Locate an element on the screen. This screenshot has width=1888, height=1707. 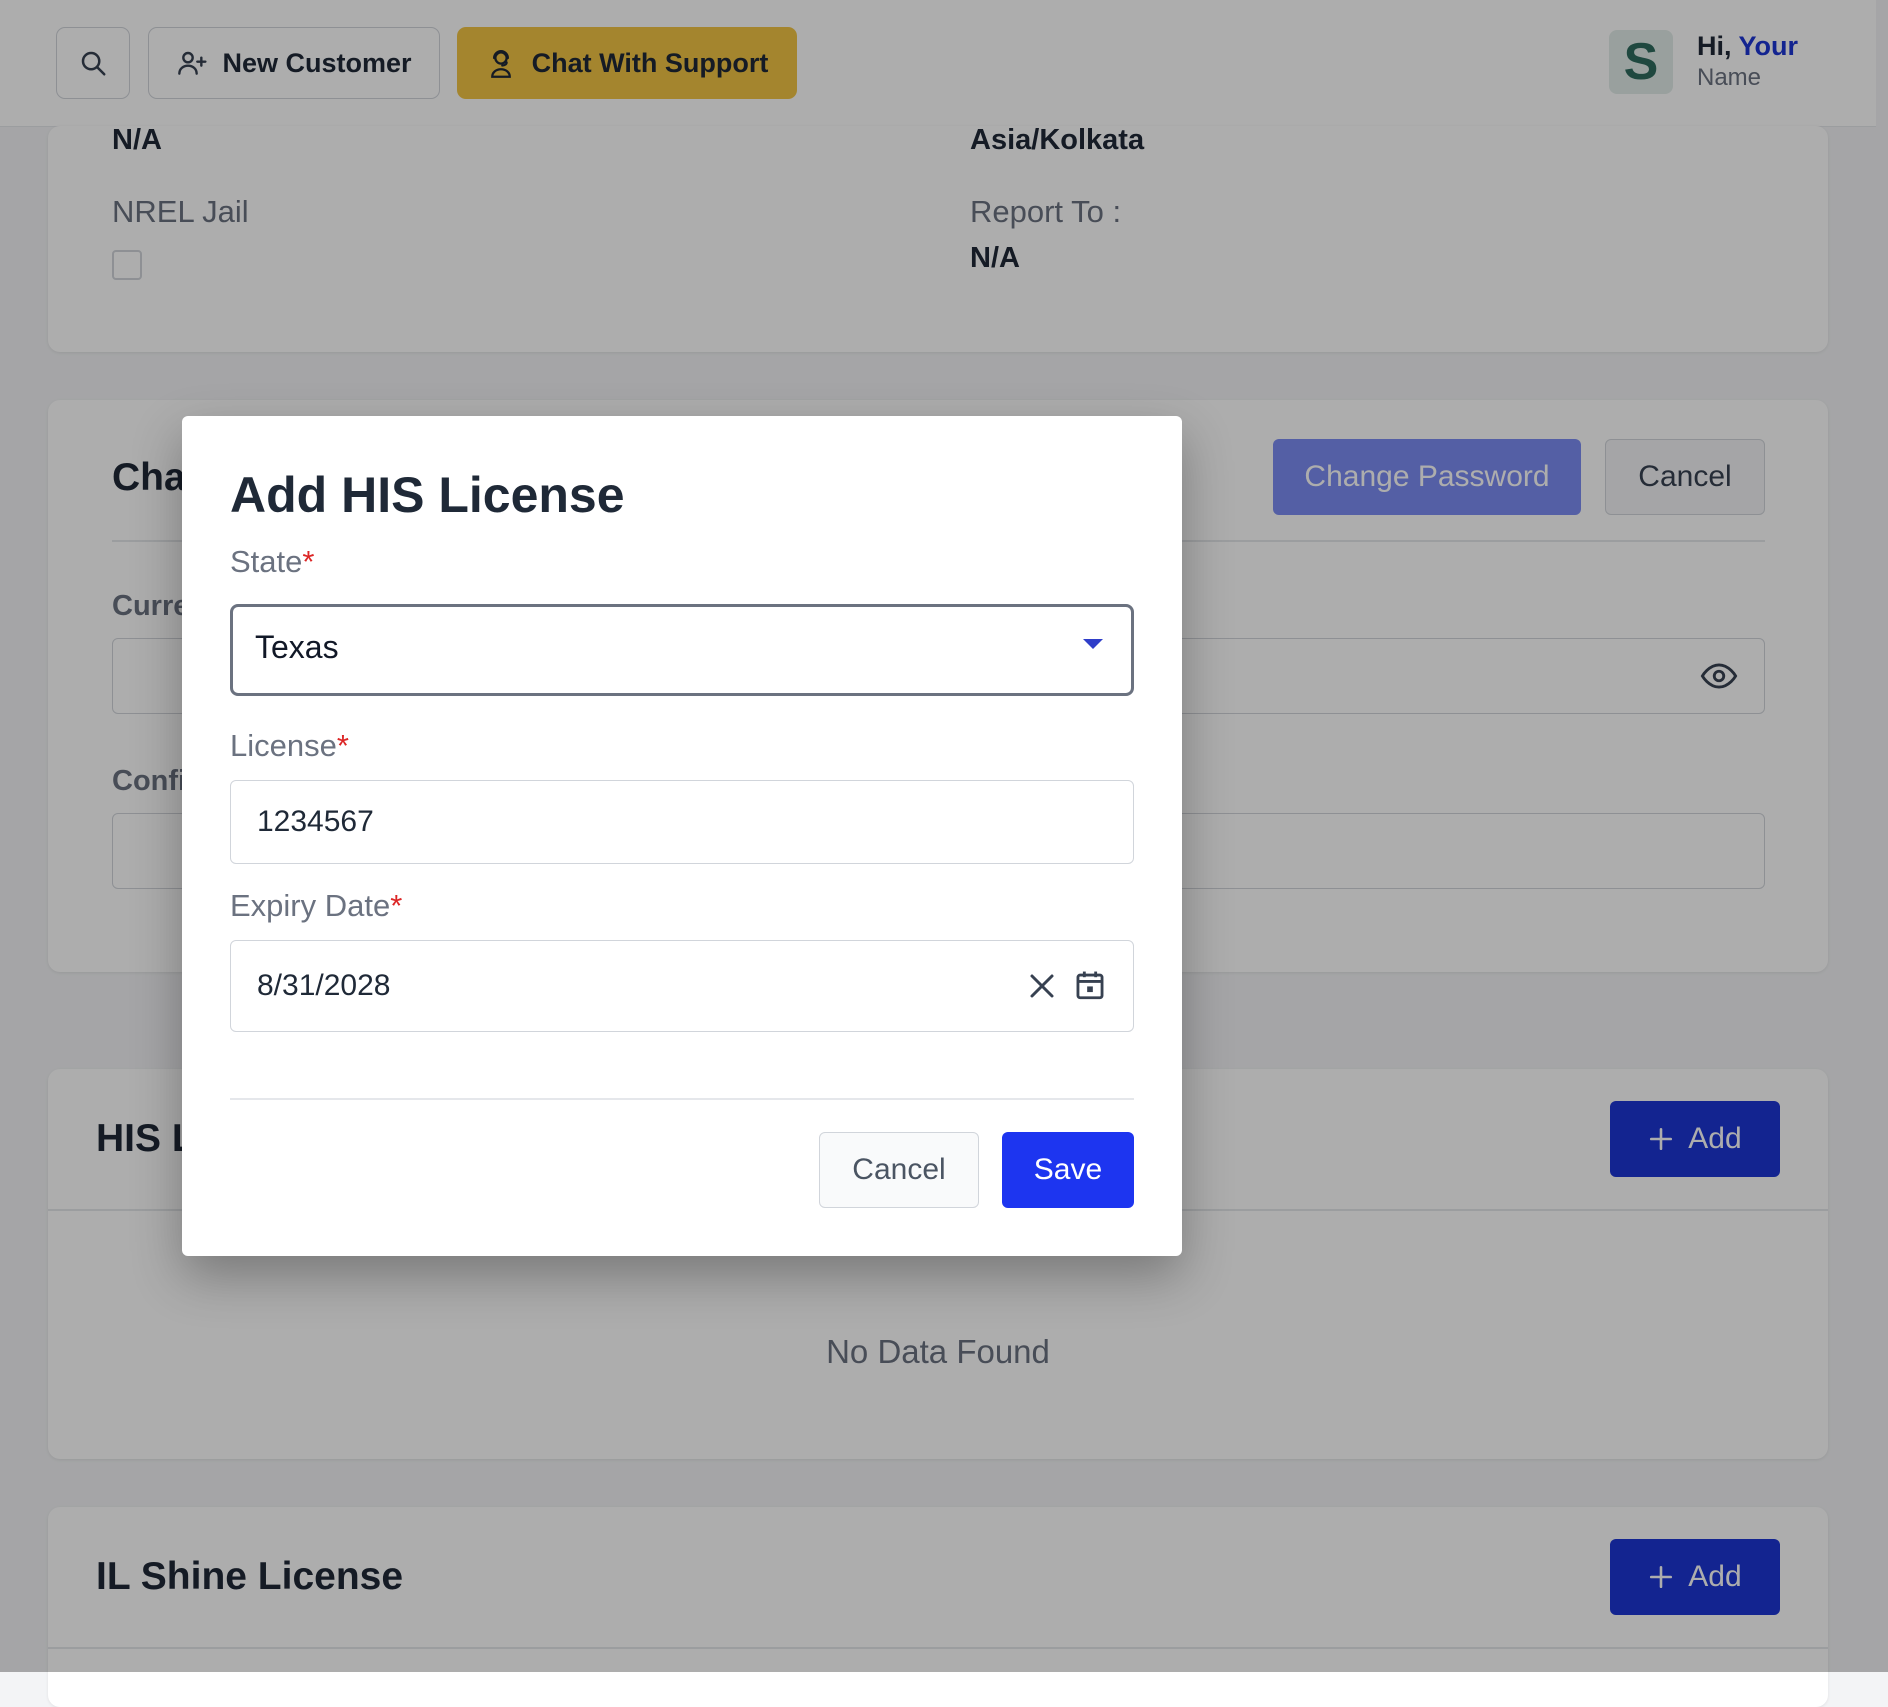
expiry-date-label: Expiry Date* is located at coordinates (316, 906).